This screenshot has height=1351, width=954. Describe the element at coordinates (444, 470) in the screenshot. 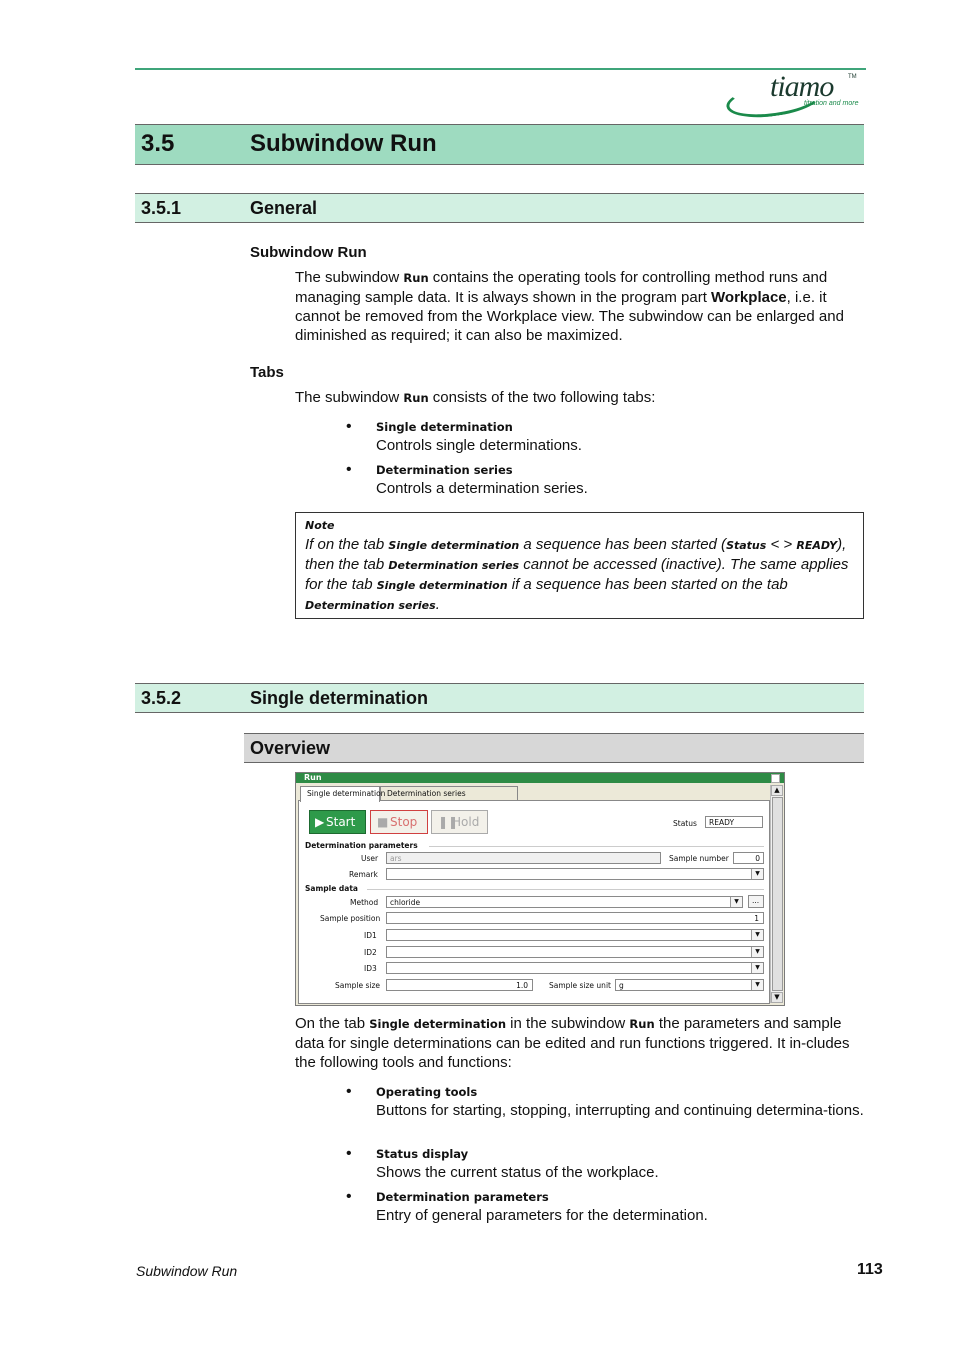

I see `list-item-title: Determination series` at that location.